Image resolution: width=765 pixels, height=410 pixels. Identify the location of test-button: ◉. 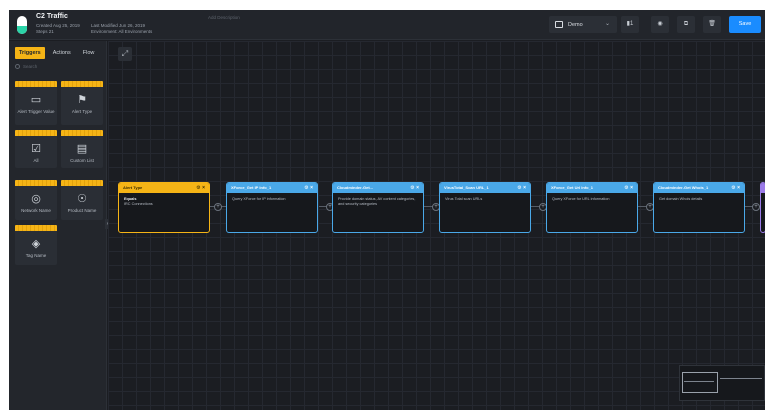
(660, 24).